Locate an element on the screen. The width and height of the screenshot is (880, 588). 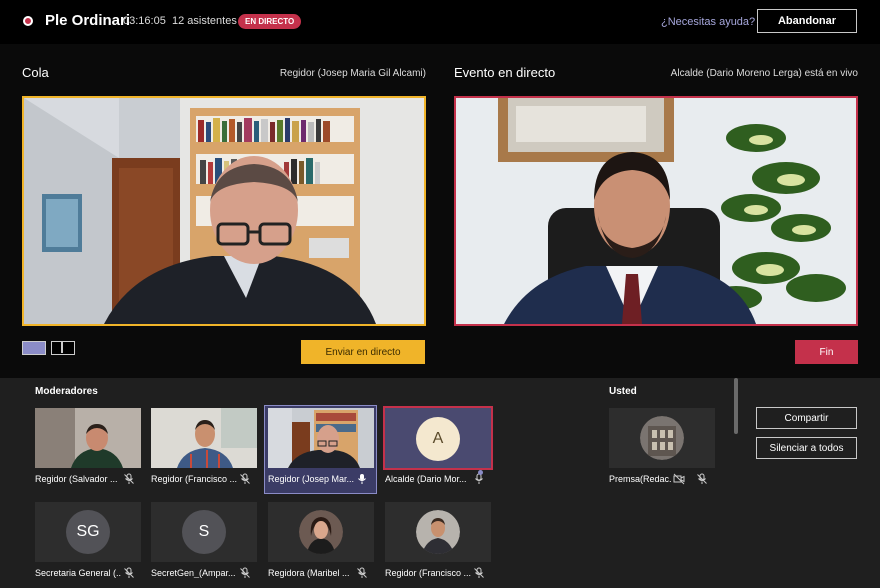
camera-off-icon is located at coordinates (679, 479).